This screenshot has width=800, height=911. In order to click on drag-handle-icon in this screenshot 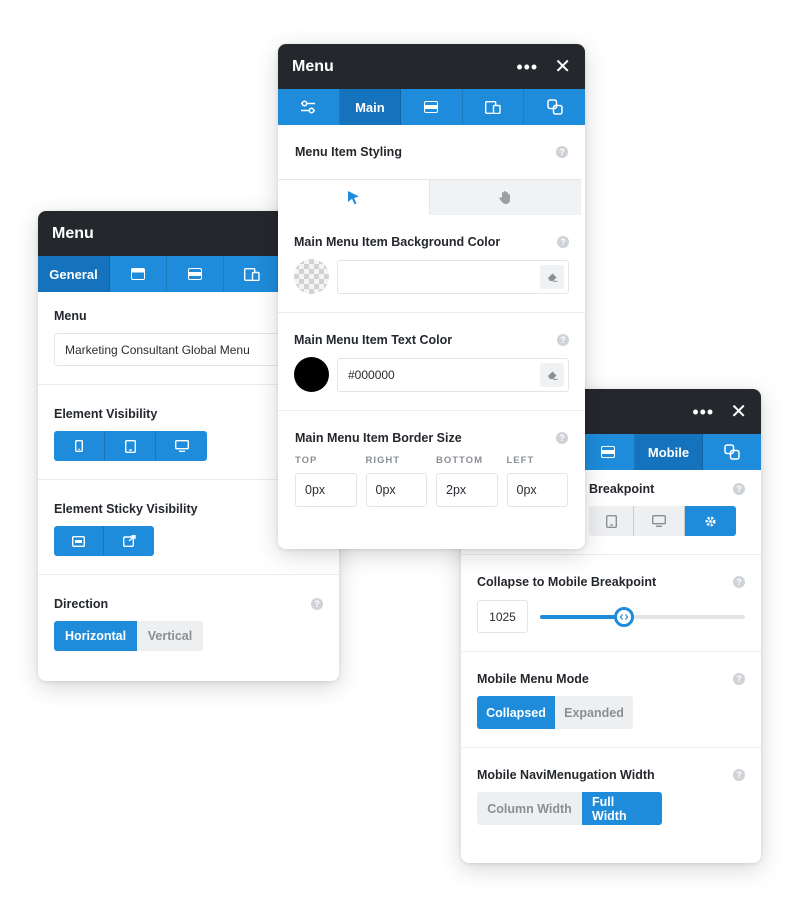, I will do `click(624, 616)`.